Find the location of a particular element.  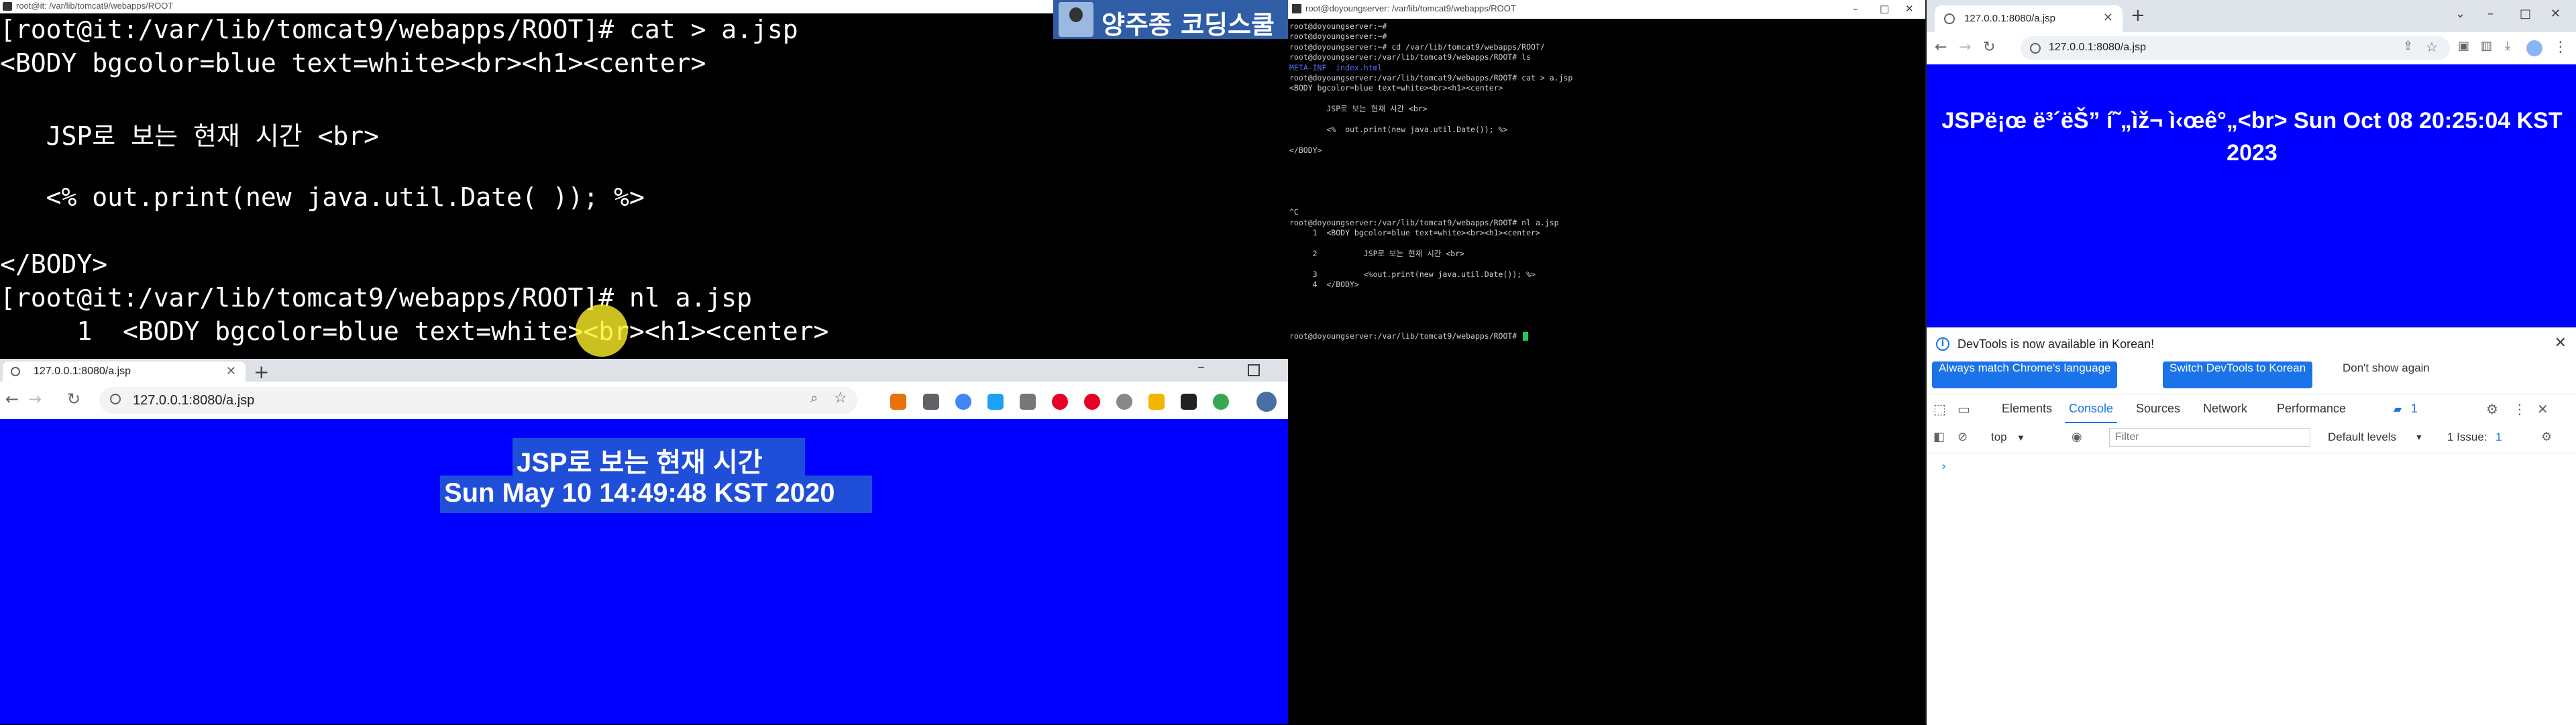

sidebar-toggle-icon: ◧ is located at coordinates (1939, 437).